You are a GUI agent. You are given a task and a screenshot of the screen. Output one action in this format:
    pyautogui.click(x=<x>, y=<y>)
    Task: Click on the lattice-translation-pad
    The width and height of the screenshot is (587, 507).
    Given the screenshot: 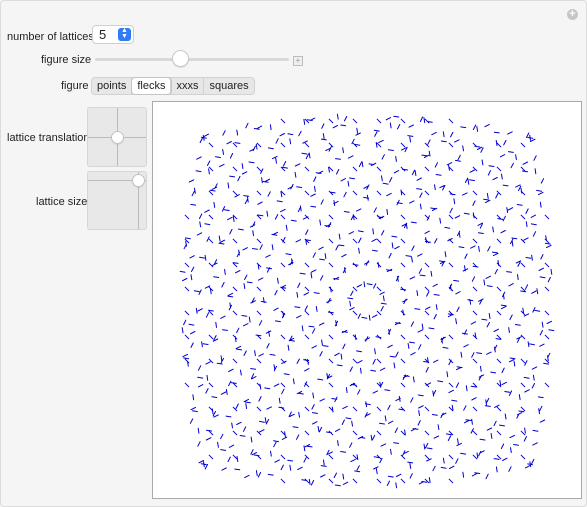 What is the action you would take?
    pyautogui.click(x=117, y=137)
    